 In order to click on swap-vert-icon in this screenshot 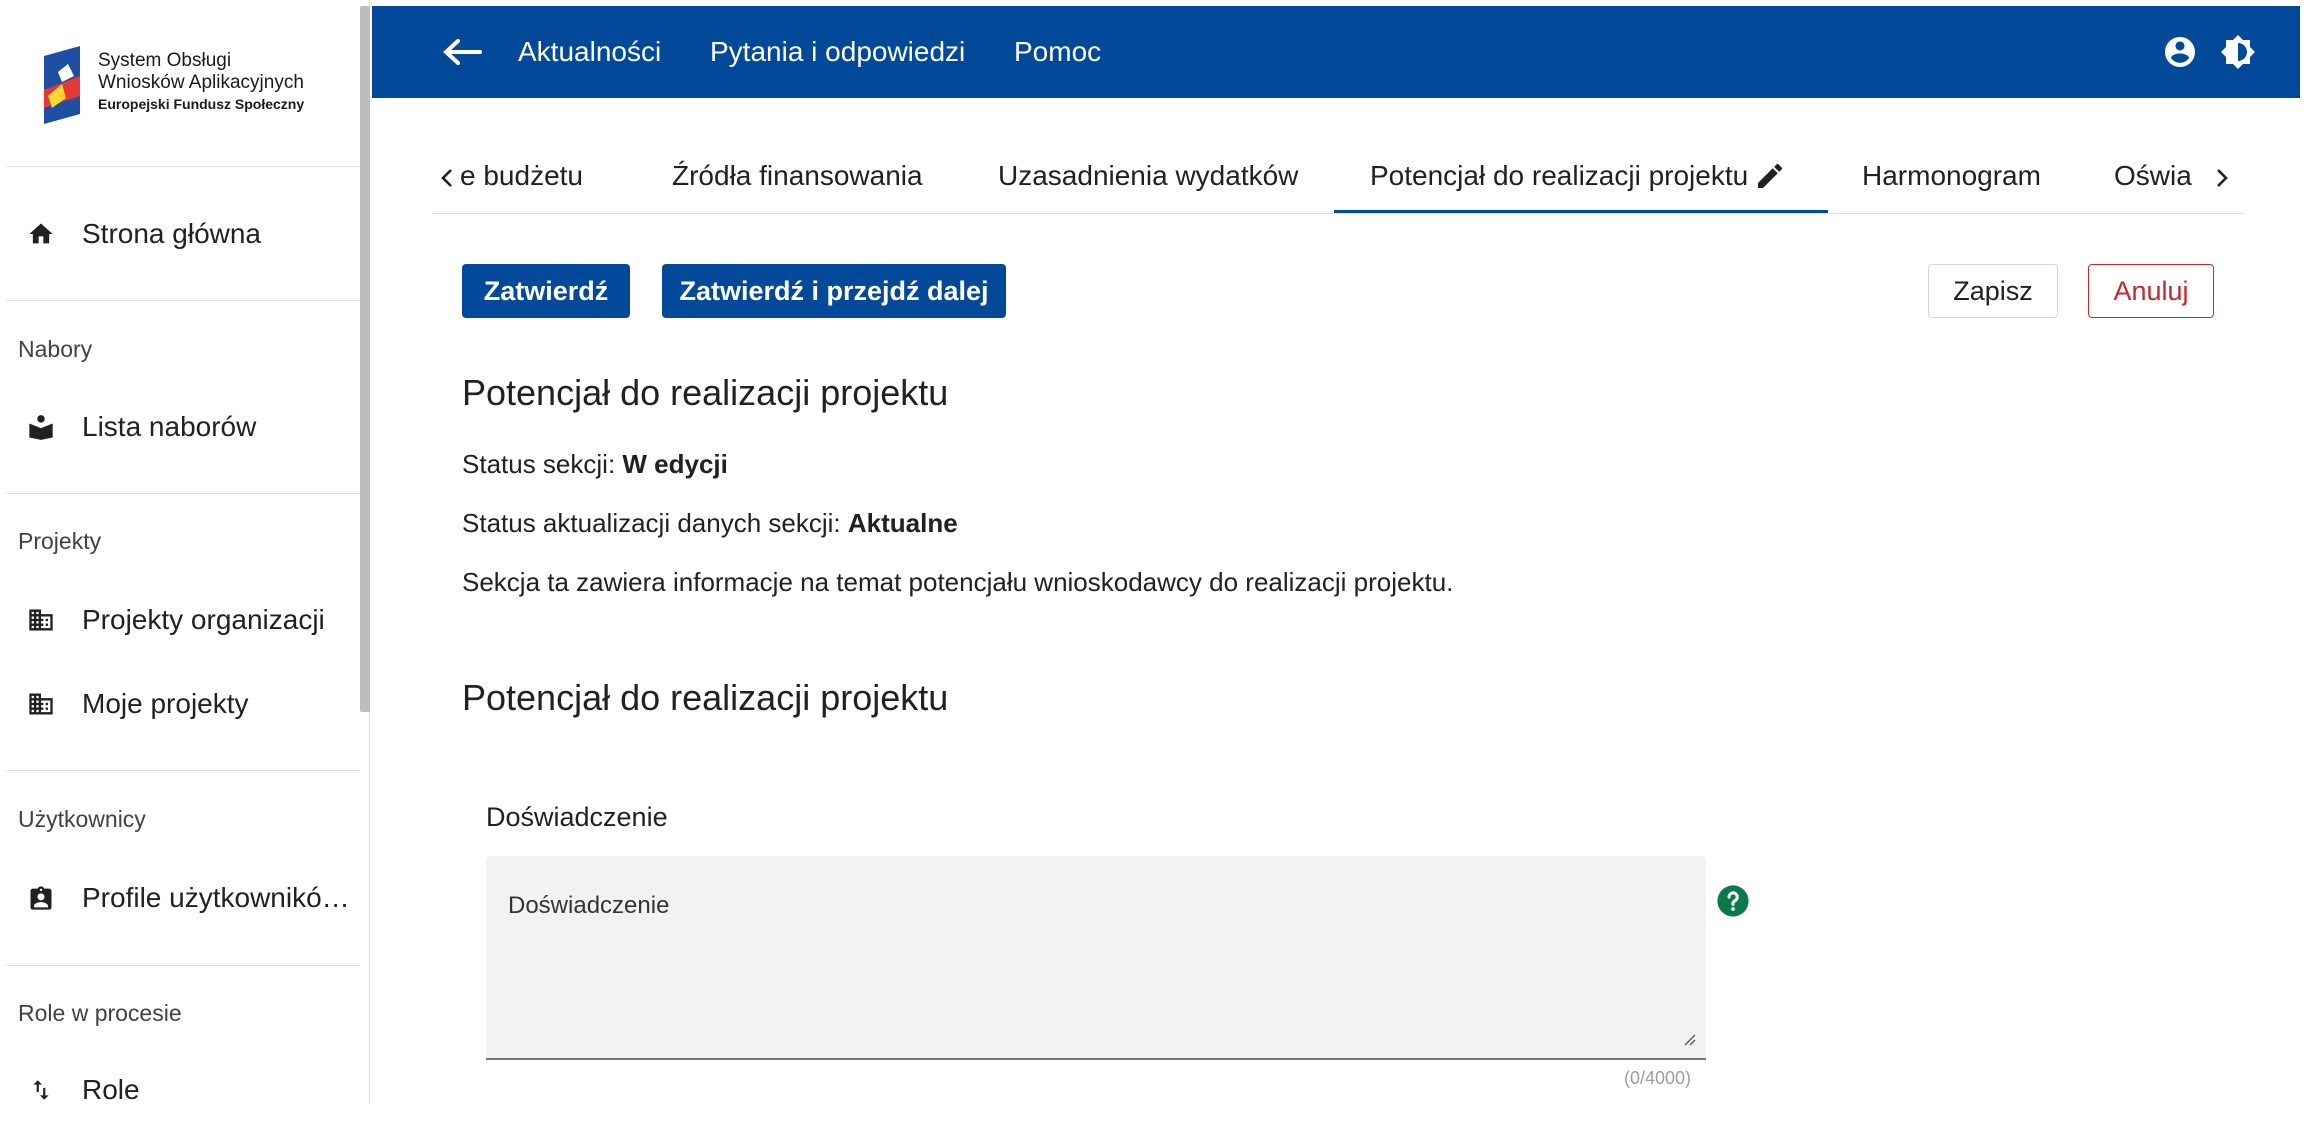, I will do `click(41, 1090)`.